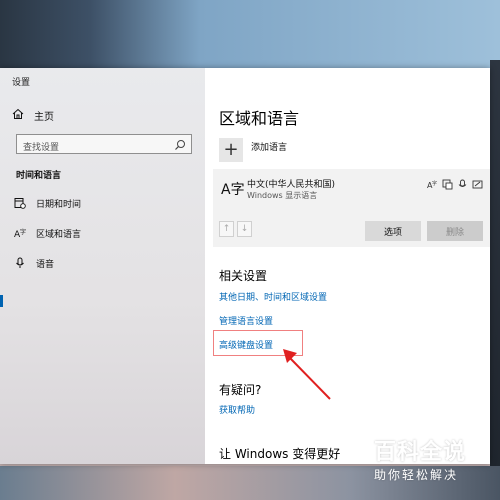 The width and height of the screenshot is (500, 500). What do you see at coordinates (59, 204) in the screenshot?
I see `sidebar-item-label: 日期和时间` at bounding box center [59, 204].